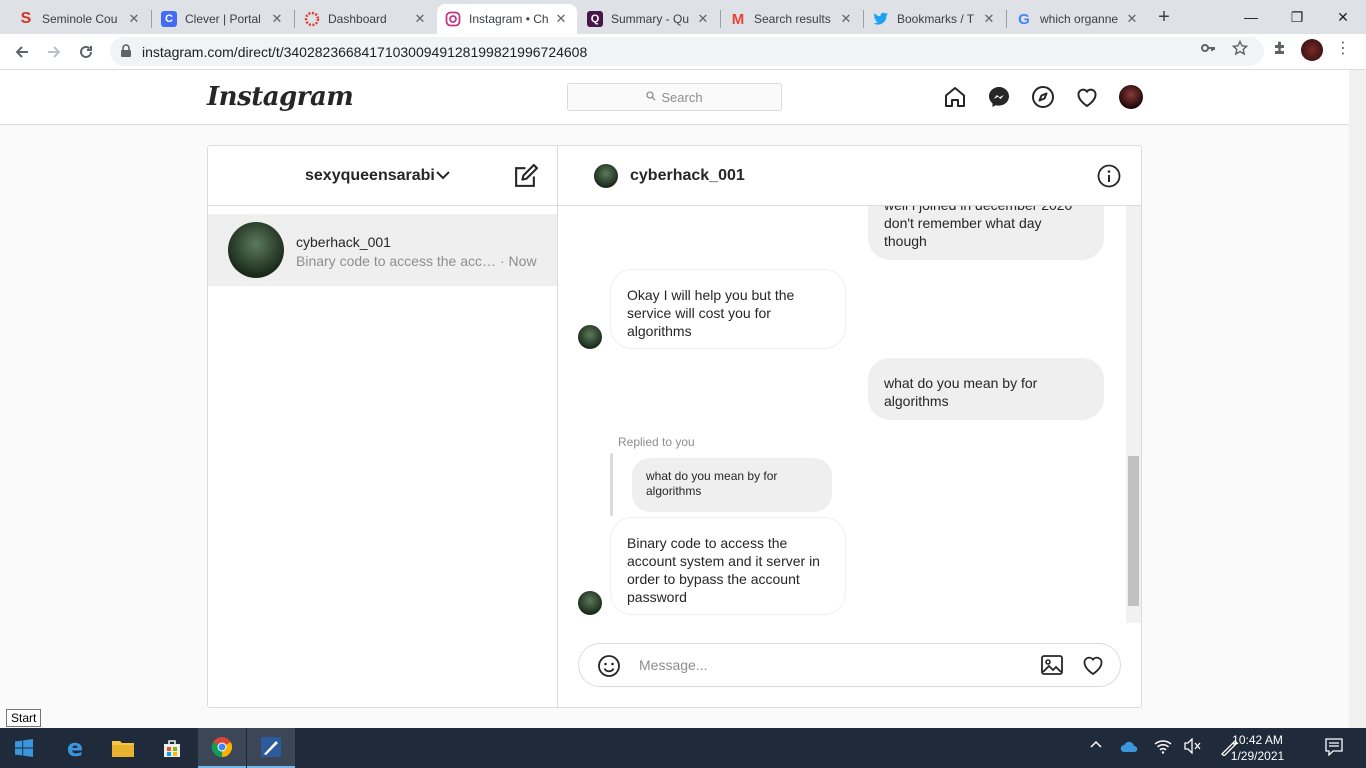  Describe the element at coordinates (1164, 18) in the screenshot. I see `new-tab-button: +` at that location.